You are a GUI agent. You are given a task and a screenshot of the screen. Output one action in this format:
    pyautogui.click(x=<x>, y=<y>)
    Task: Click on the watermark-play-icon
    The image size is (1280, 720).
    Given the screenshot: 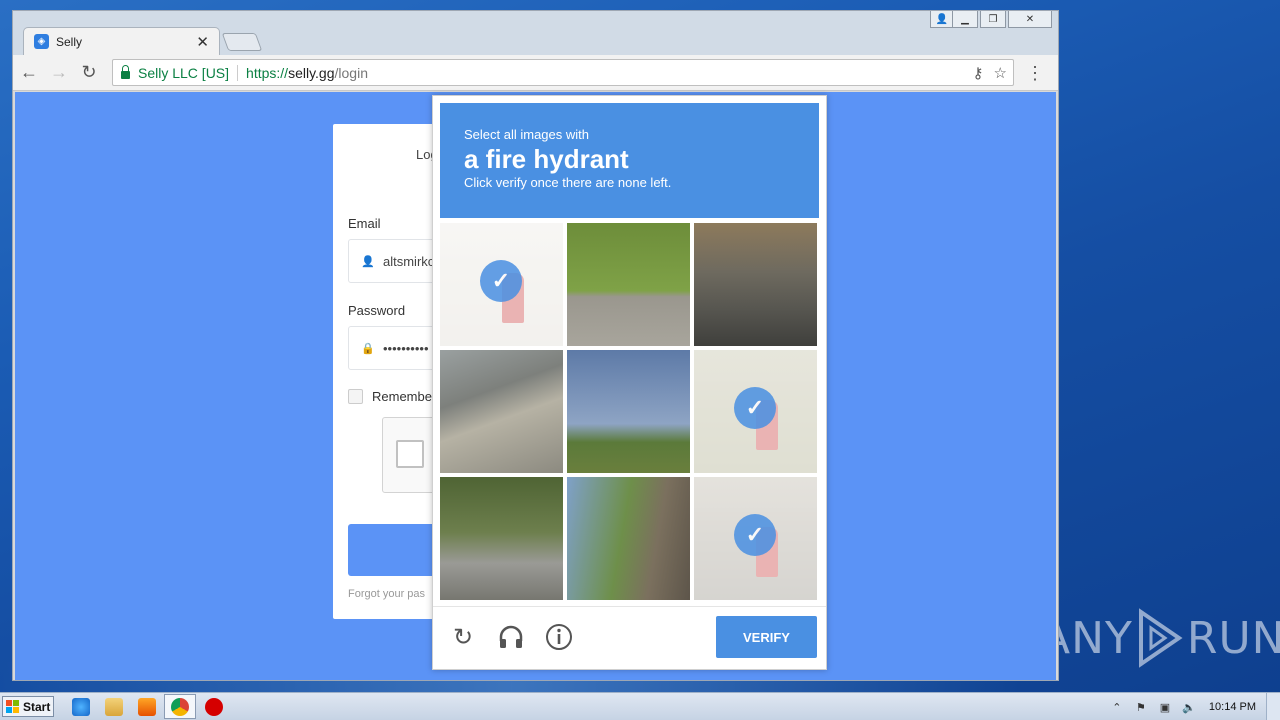 What is the action you would take?
    pyautogui.click(x=1160, y=638)
    